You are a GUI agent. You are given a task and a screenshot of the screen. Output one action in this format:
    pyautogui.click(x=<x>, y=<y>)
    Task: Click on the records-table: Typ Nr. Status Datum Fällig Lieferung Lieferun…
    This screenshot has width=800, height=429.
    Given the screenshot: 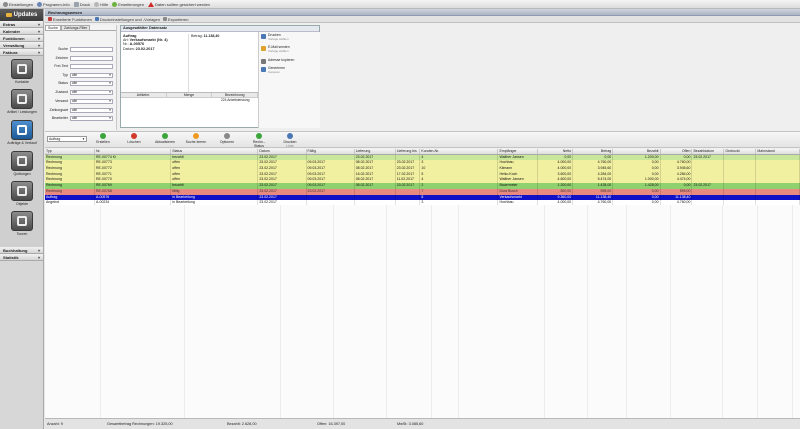 What is the action you would take?
    pyautogui.click(x=422, y=177)
    